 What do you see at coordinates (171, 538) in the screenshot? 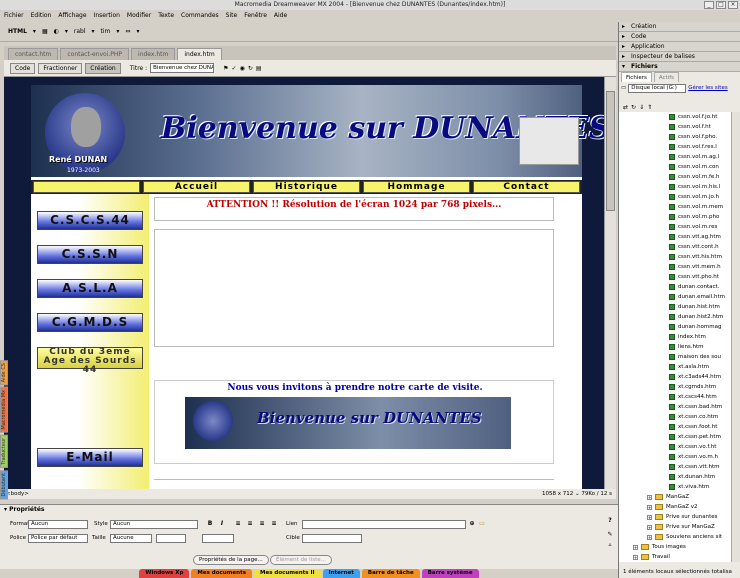
I see `size-unit-select` at bounding box center [171, 538].